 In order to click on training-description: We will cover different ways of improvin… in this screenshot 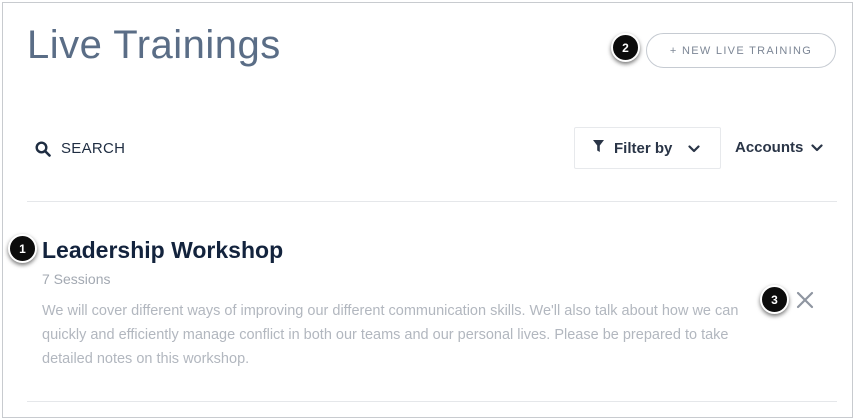, I will do `click(390, 335)`.